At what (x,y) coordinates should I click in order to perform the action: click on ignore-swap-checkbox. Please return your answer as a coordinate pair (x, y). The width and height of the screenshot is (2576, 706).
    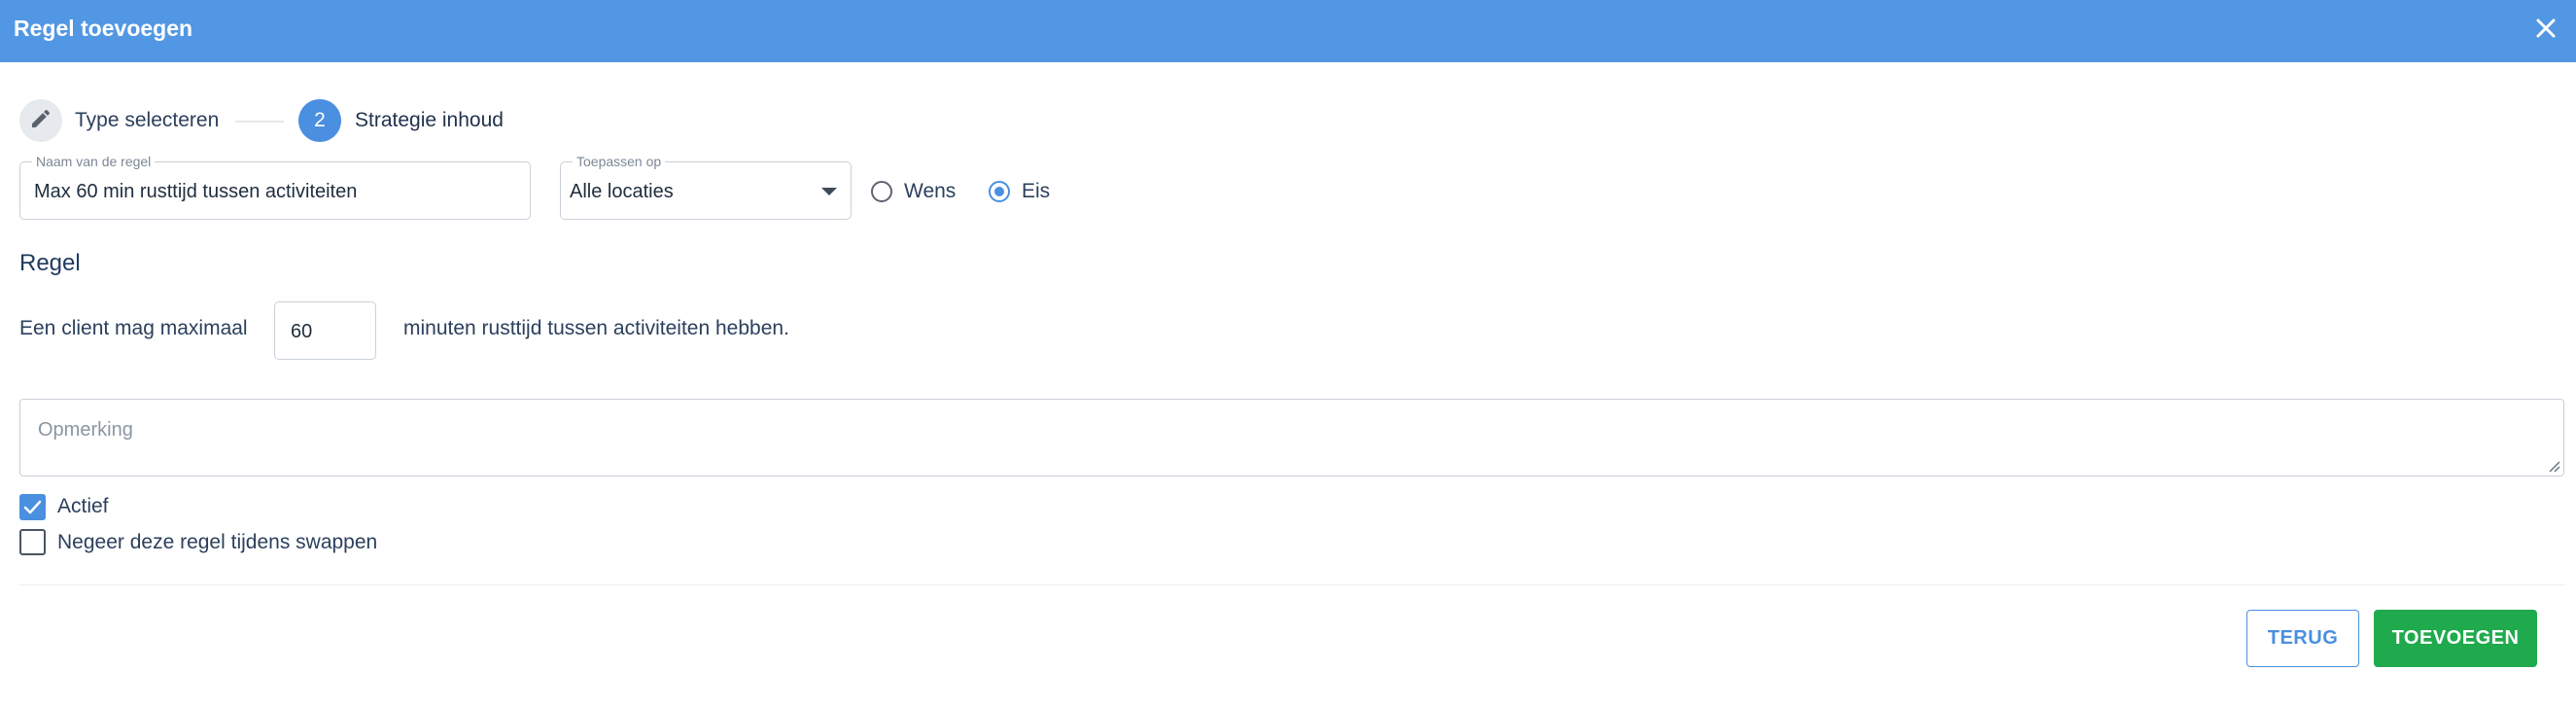
    Looking at the image, I should click on (32, 542).